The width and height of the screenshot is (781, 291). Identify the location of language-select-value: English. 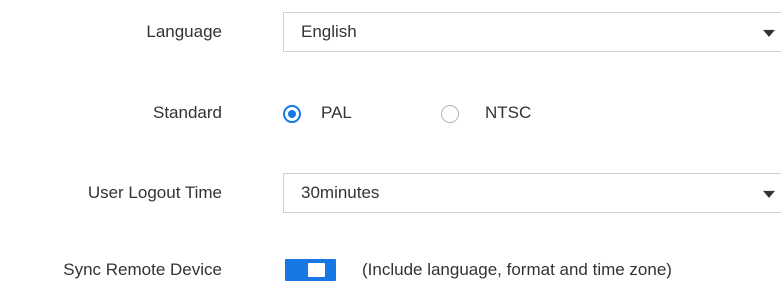
(329, 31).